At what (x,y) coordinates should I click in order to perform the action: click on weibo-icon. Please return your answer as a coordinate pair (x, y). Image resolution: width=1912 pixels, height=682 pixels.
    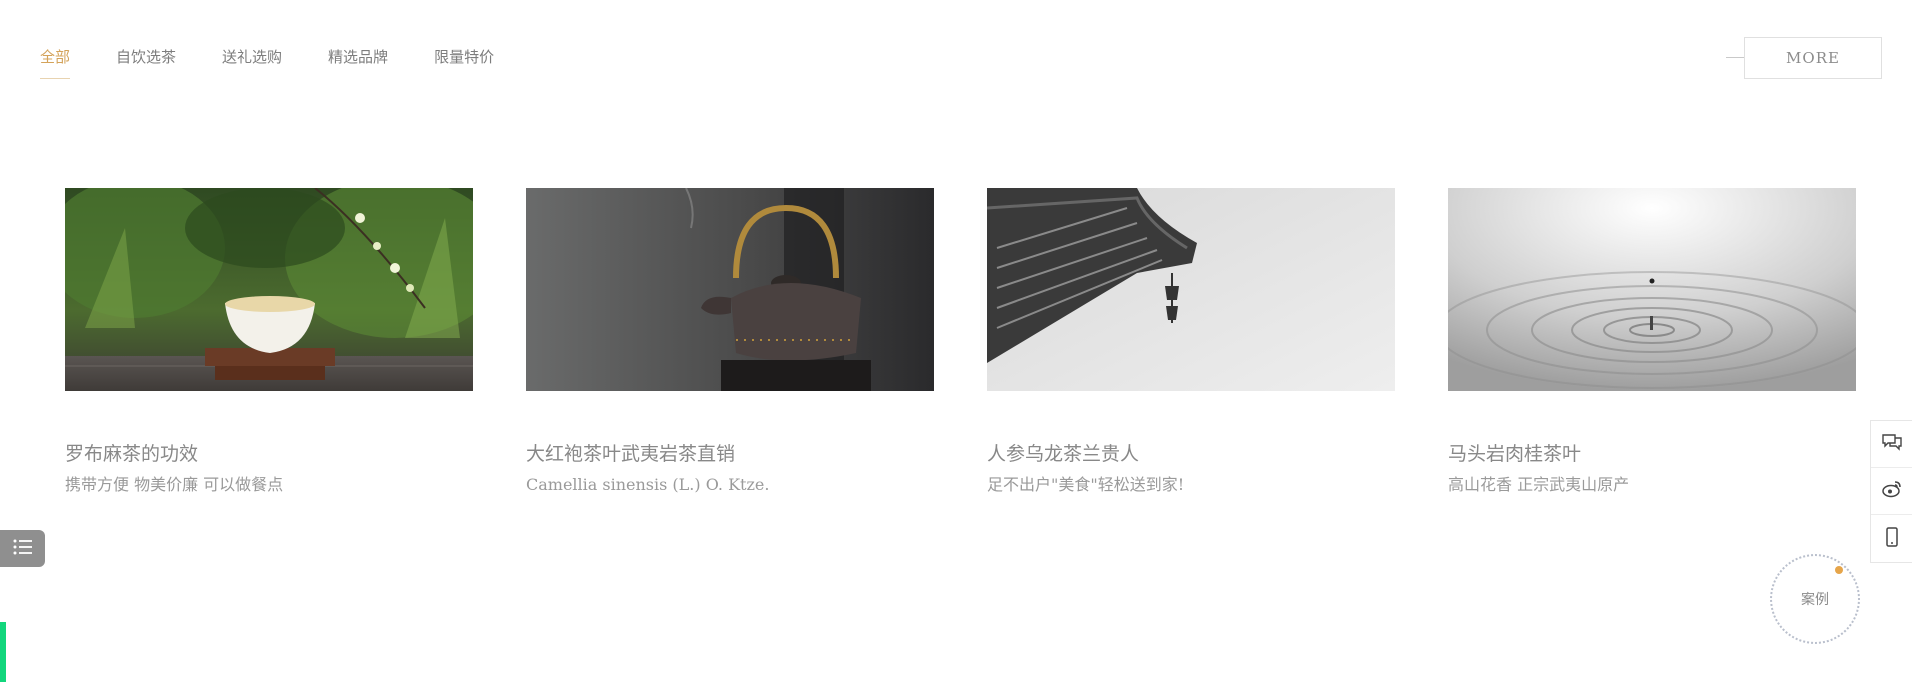
    Looking at the image, I should click on (1892, 491).